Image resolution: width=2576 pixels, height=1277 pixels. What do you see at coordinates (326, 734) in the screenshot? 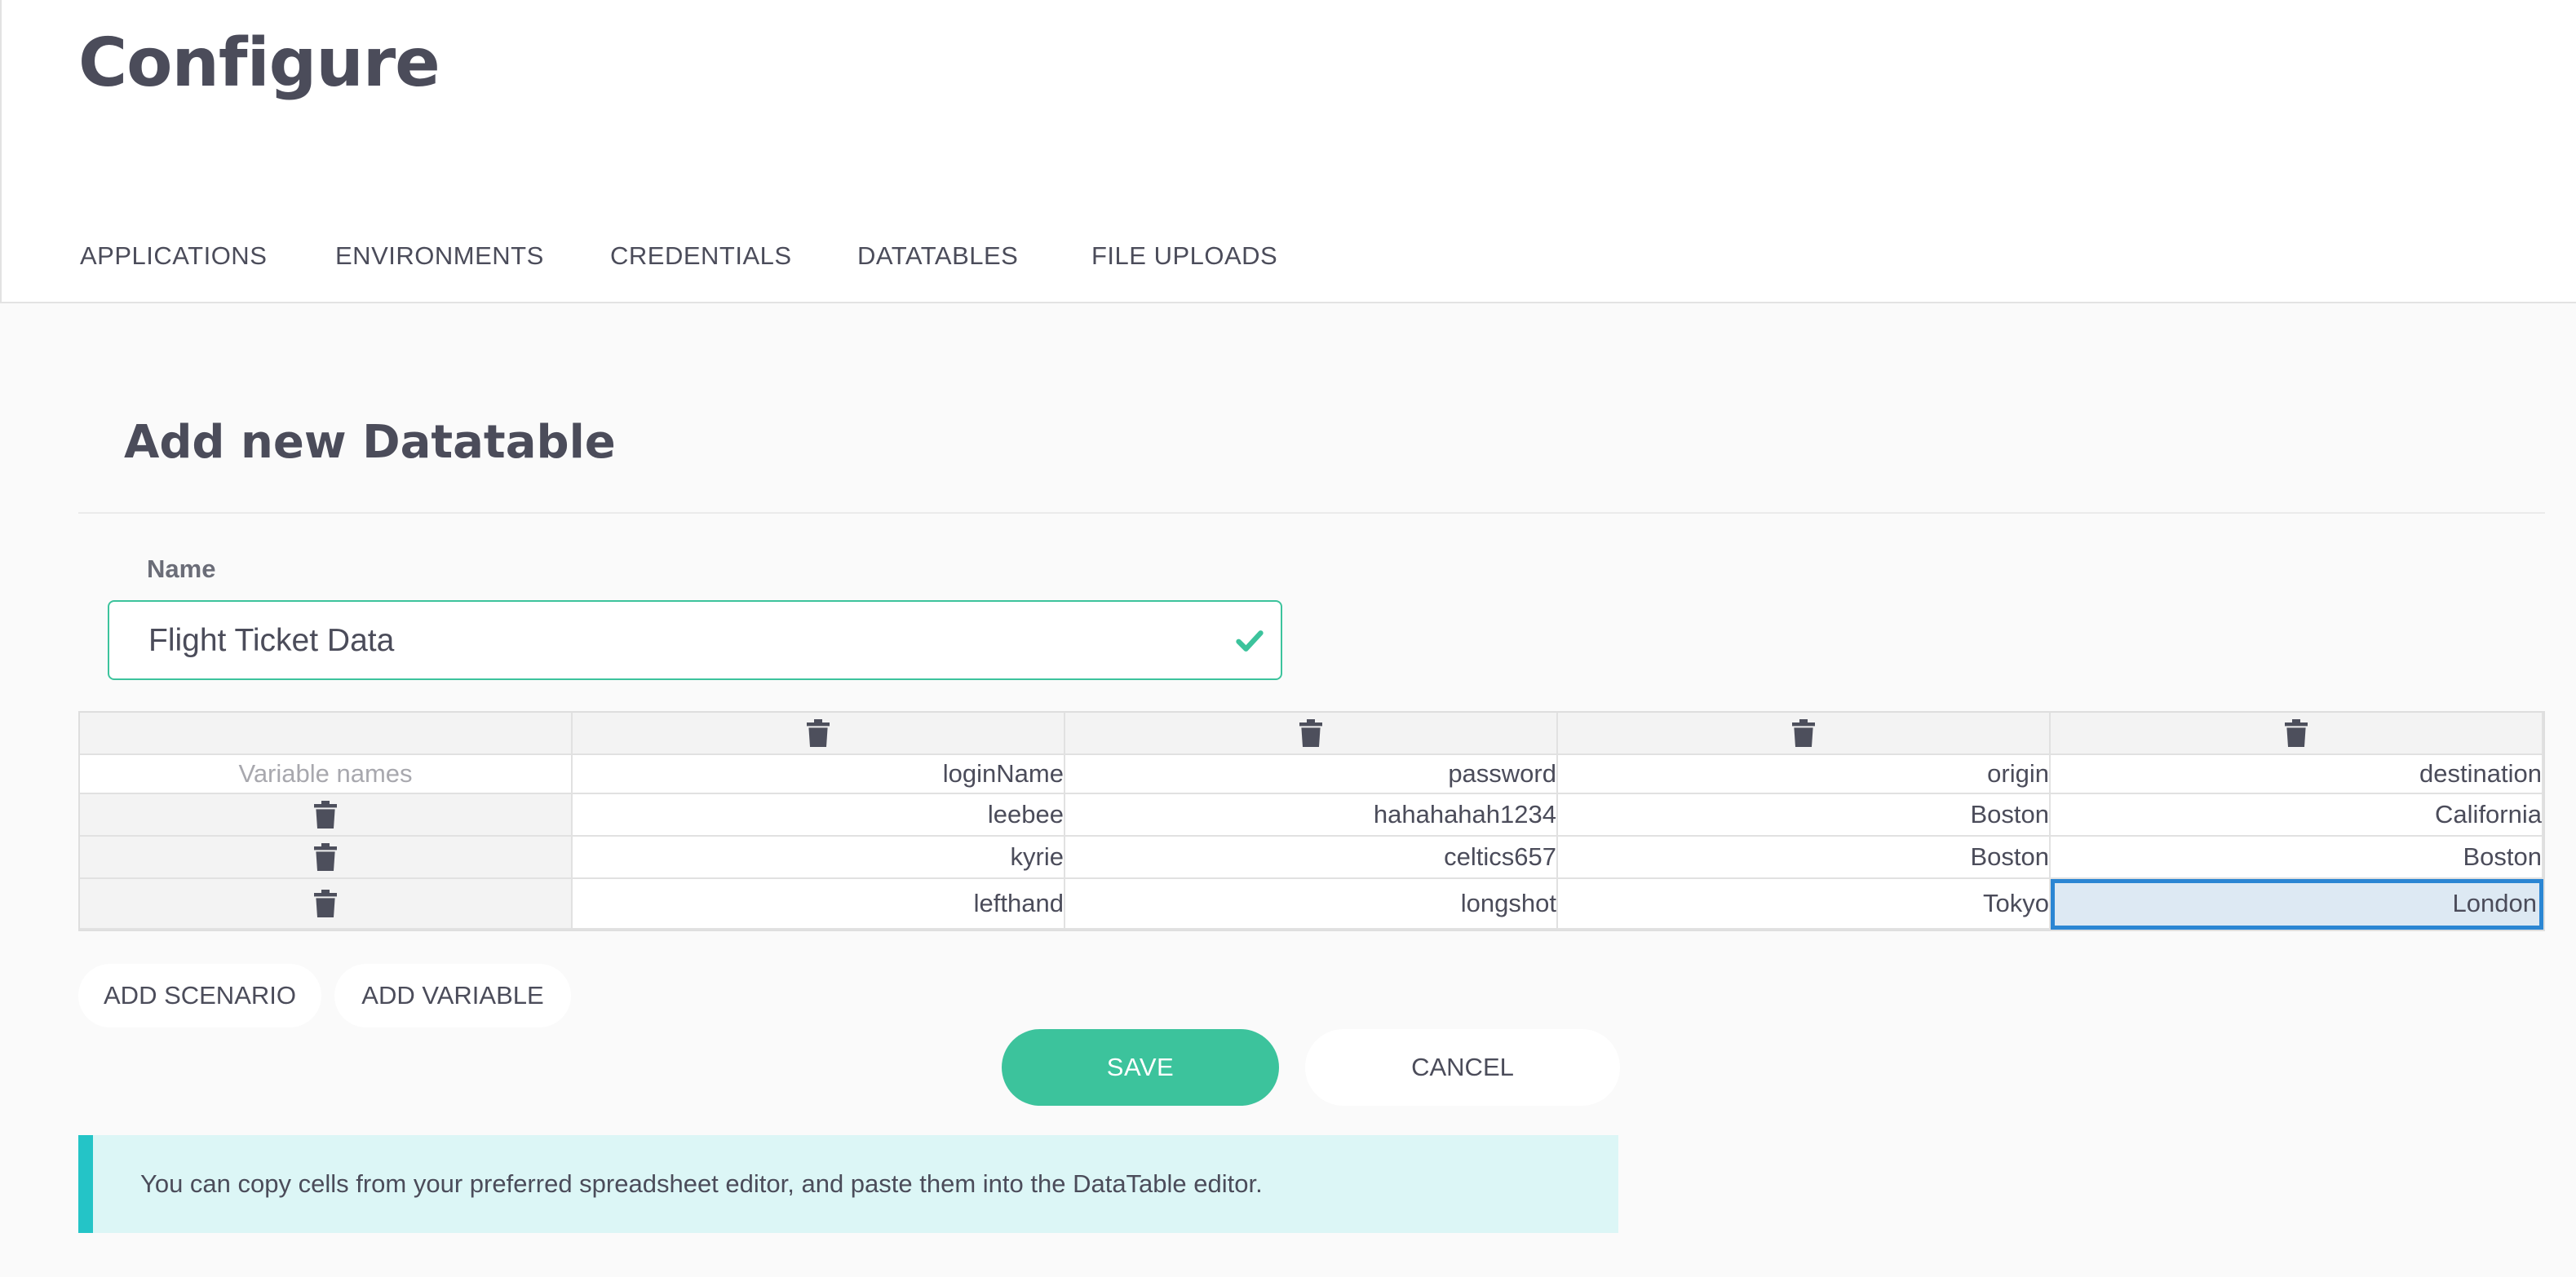
I see `grid-corner-cell` at bounding box center [326, 734].